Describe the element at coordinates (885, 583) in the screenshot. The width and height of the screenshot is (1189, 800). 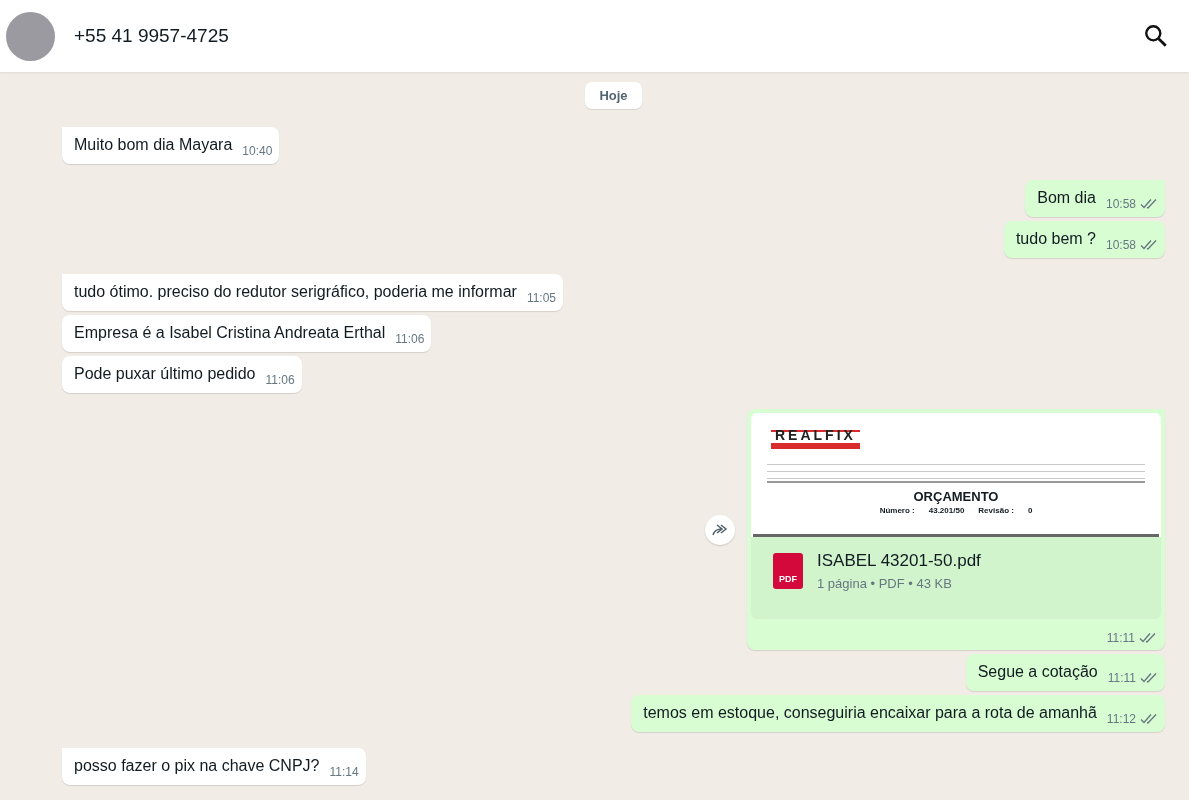
I see `file-meta: 1 página • PDF • 43 KB` at that location.